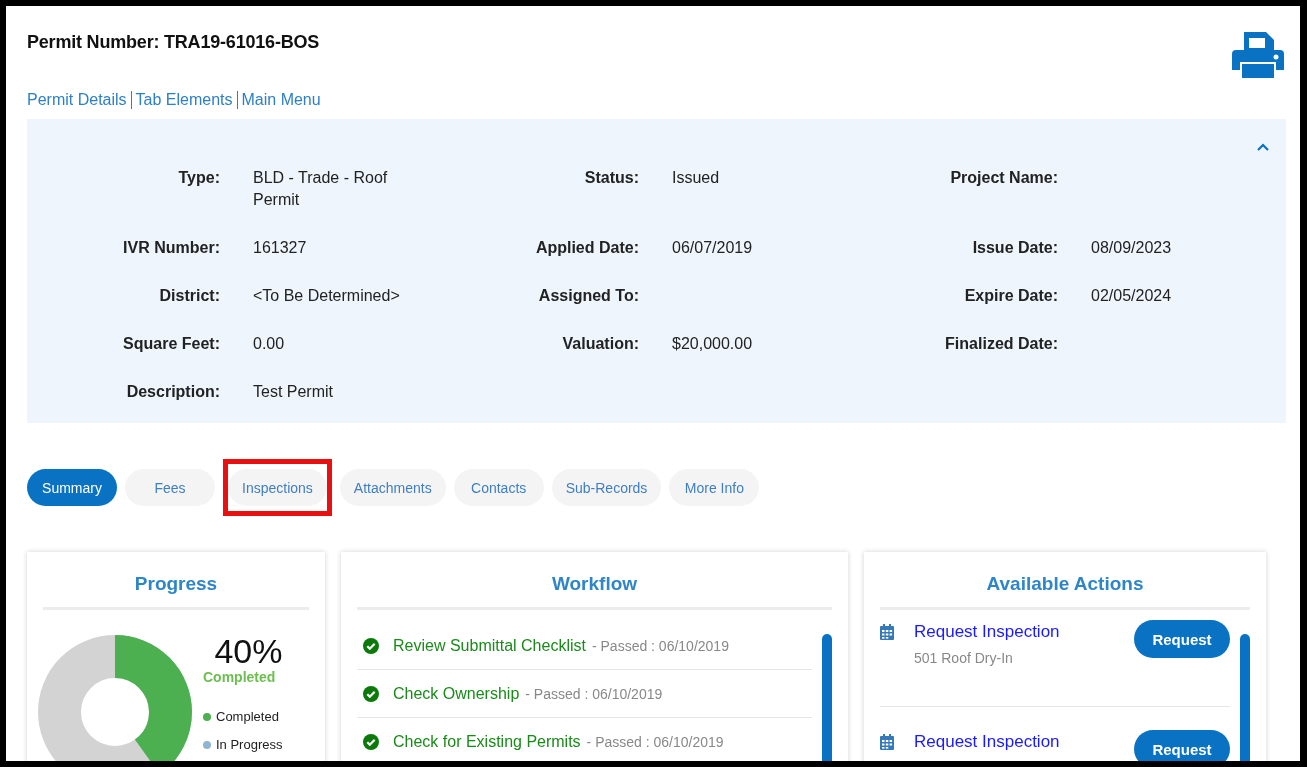 This screenshot has width=1307, height=767. I want to click on field-value: Test Permit, so click(293, 391).